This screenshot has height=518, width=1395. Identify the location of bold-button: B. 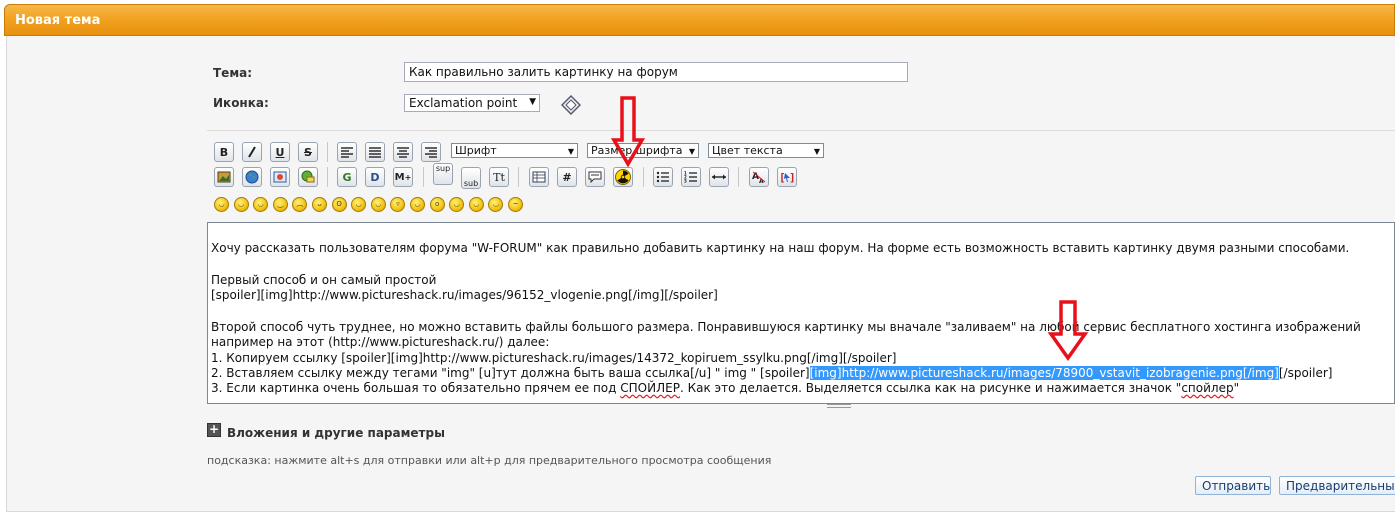
(224, 152).